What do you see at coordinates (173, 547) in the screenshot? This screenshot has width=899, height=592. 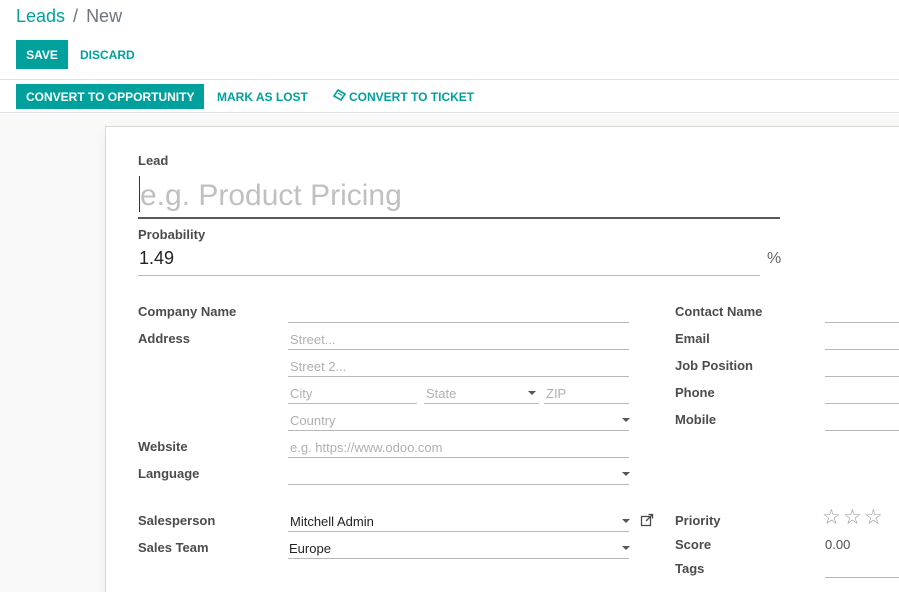 I see `sales-team-label: Sales Team` at bounding box center [173, 547].